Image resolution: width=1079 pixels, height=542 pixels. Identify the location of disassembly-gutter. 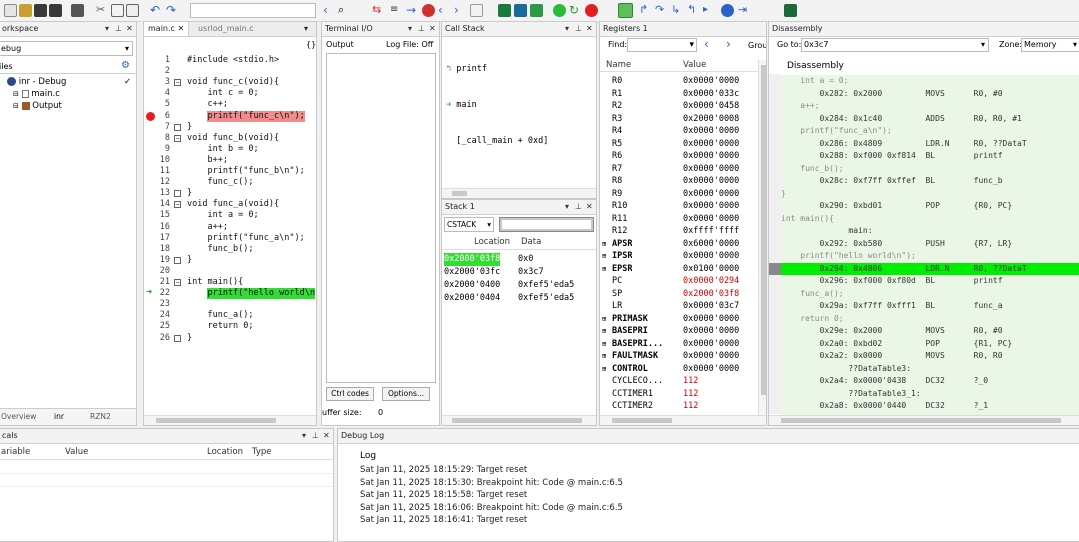
(775, 244).